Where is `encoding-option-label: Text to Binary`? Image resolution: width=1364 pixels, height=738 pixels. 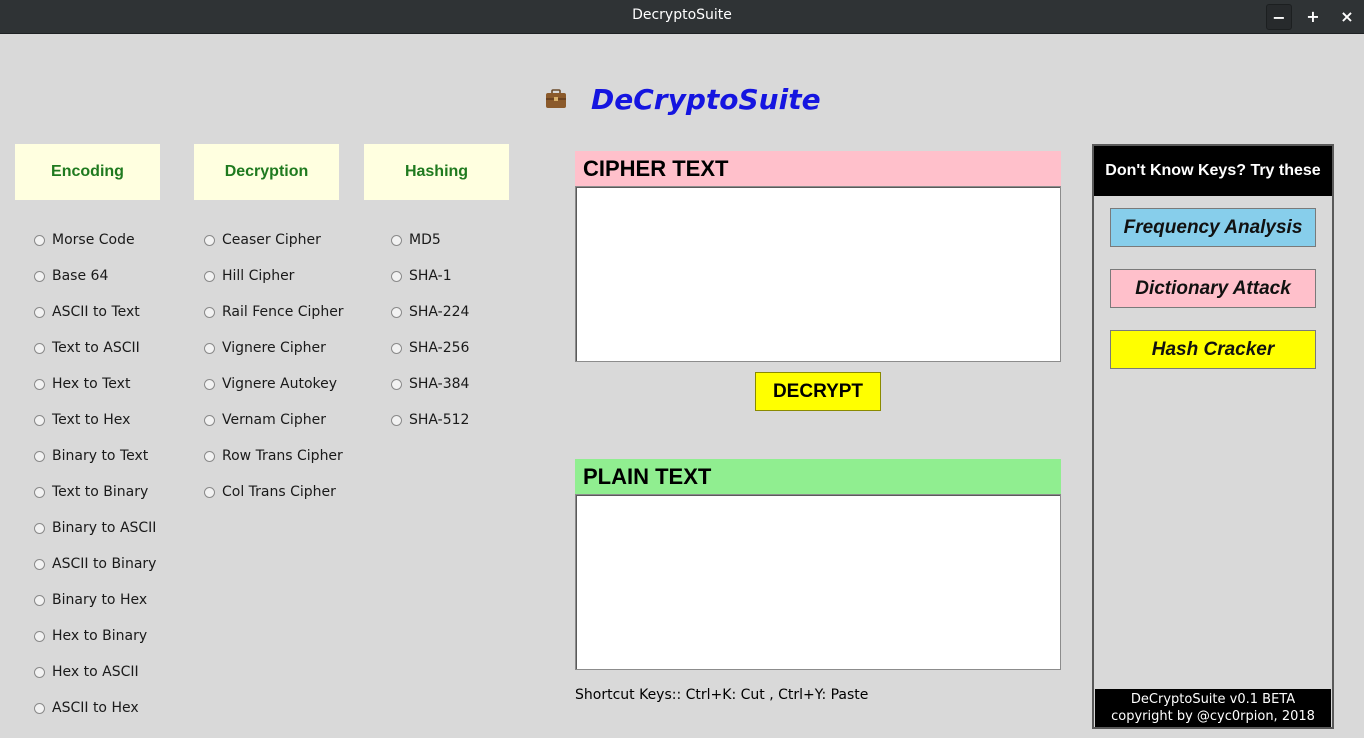
encoding-option-label: Text to Binary is located at coordinates (100, 492).